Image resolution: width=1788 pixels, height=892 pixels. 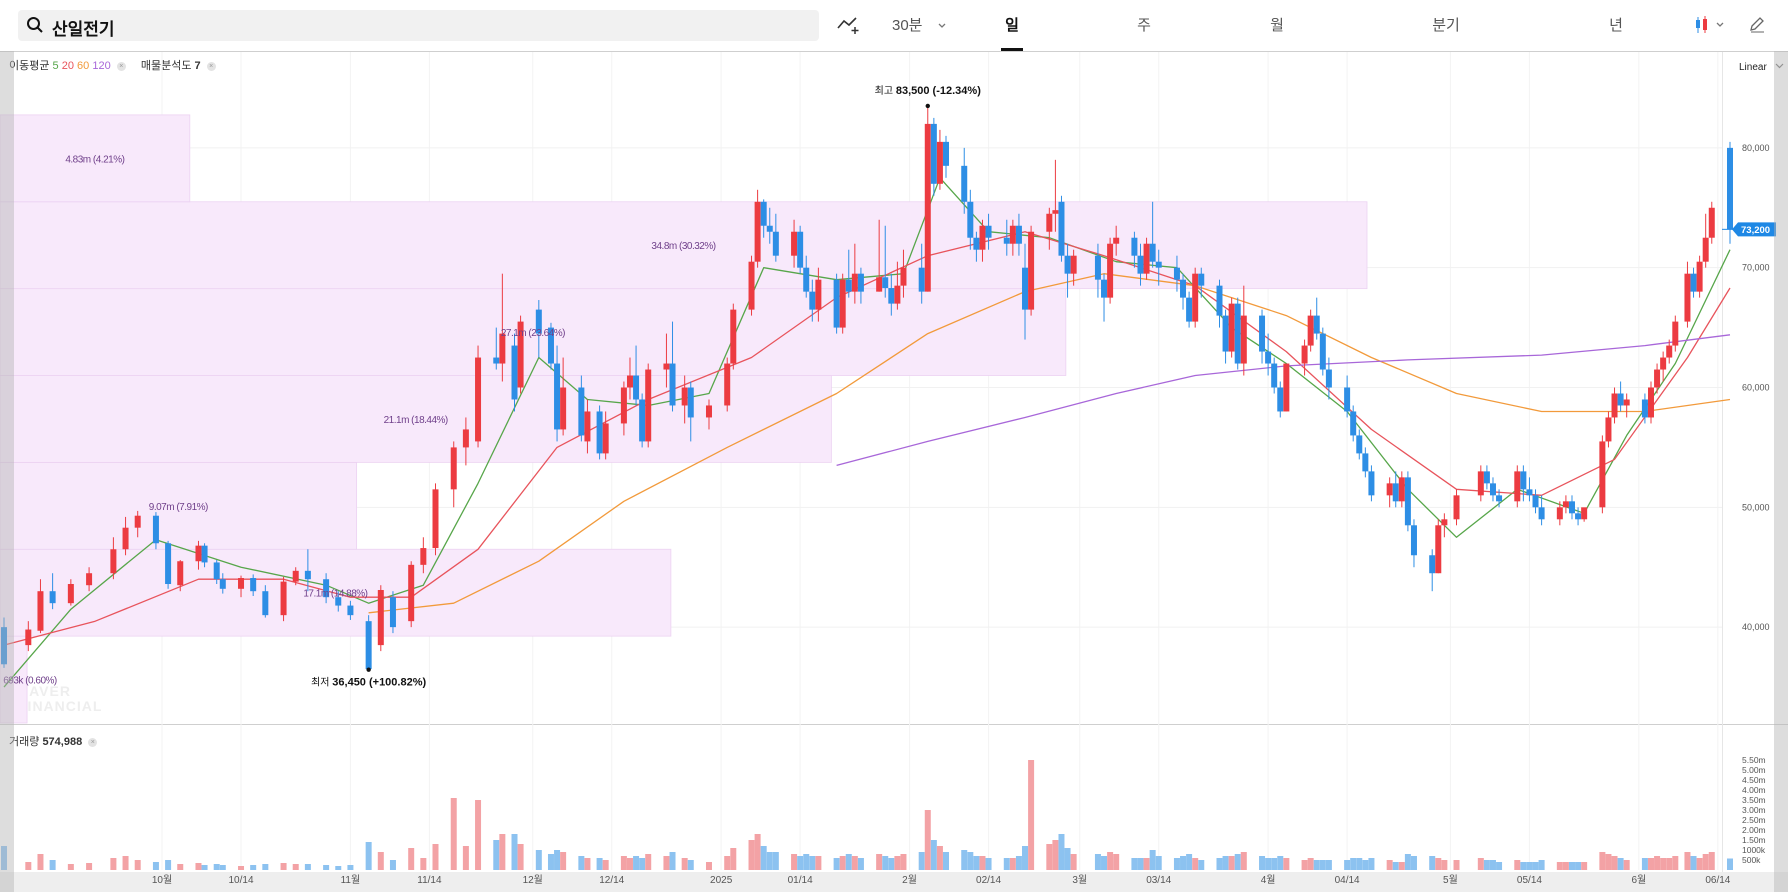 What do you see at coordinates (121, 66) in the screenshot?
I see `close-ma-icon: ×` at bounding box center [121, 66].